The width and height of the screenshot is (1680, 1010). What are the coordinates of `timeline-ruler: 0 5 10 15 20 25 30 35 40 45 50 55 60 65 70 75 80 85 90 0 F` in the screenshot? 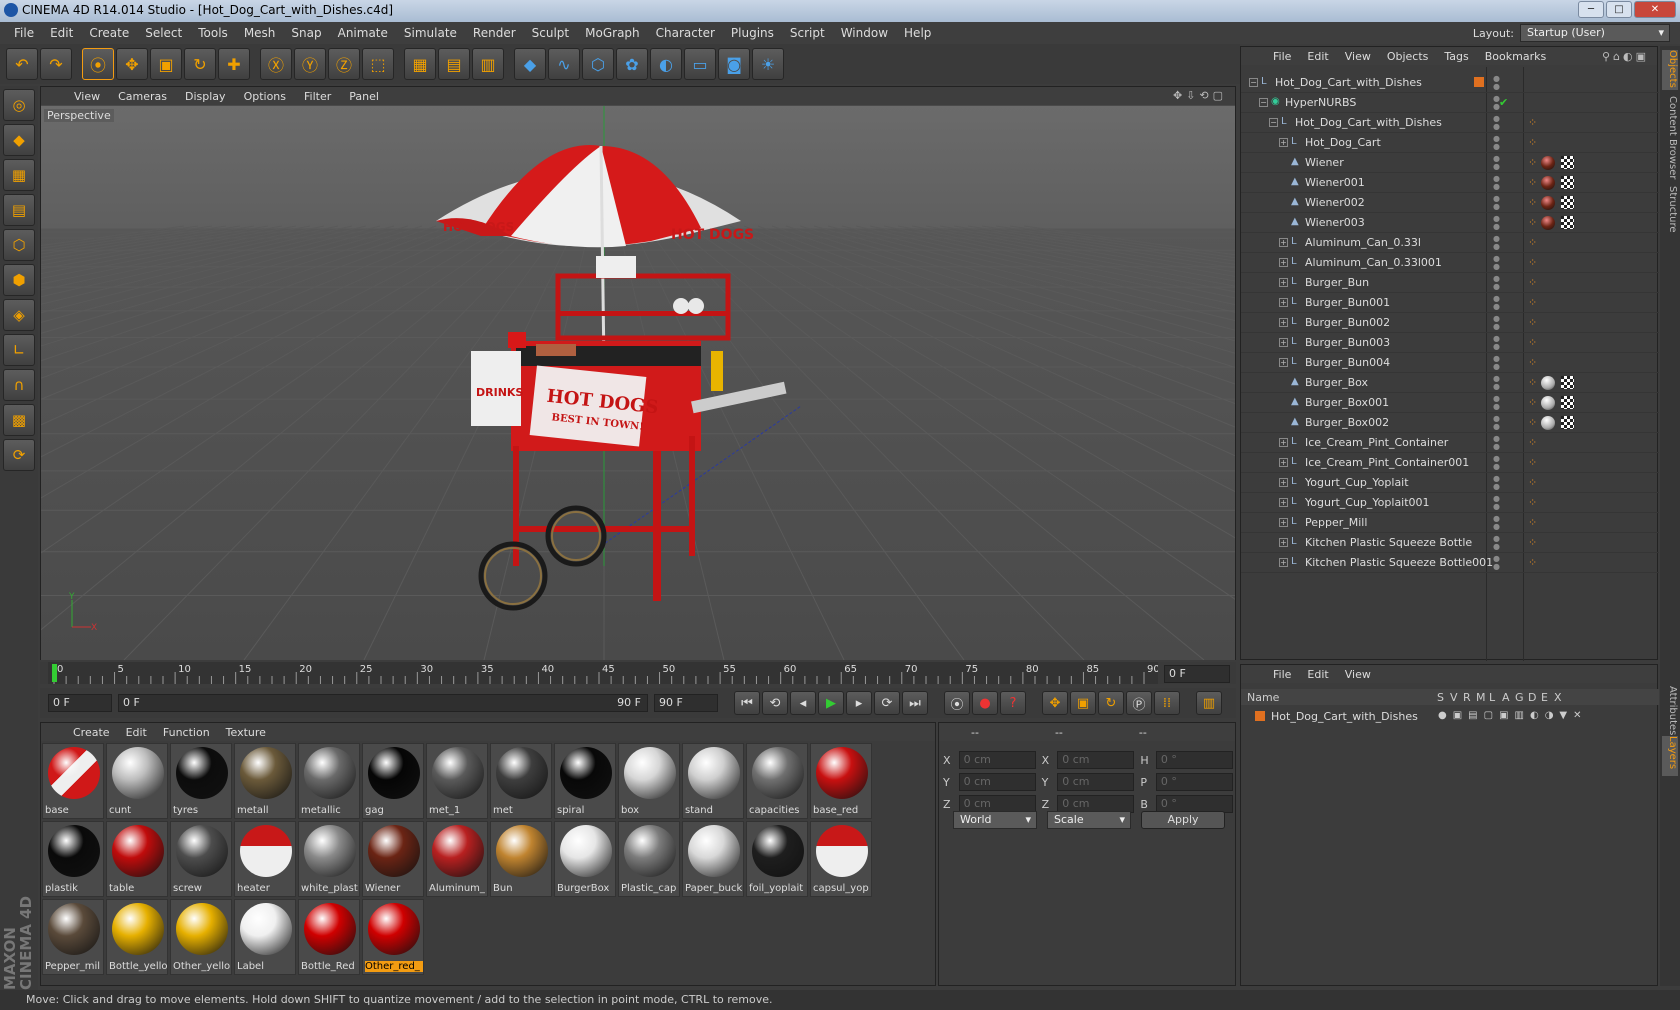 It's located at (638, 673).